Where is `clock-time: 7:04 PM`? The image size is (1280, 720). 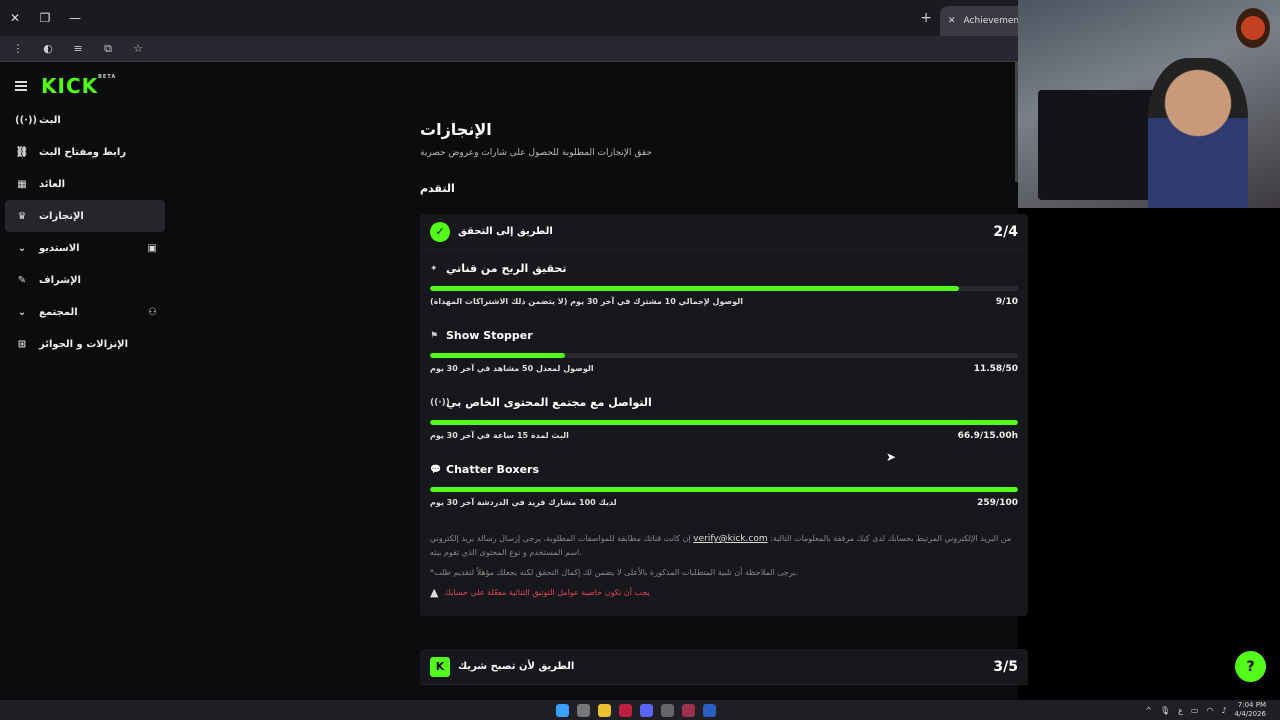
clock-time: 7:04 PM is located at coordinates (1251, 705).